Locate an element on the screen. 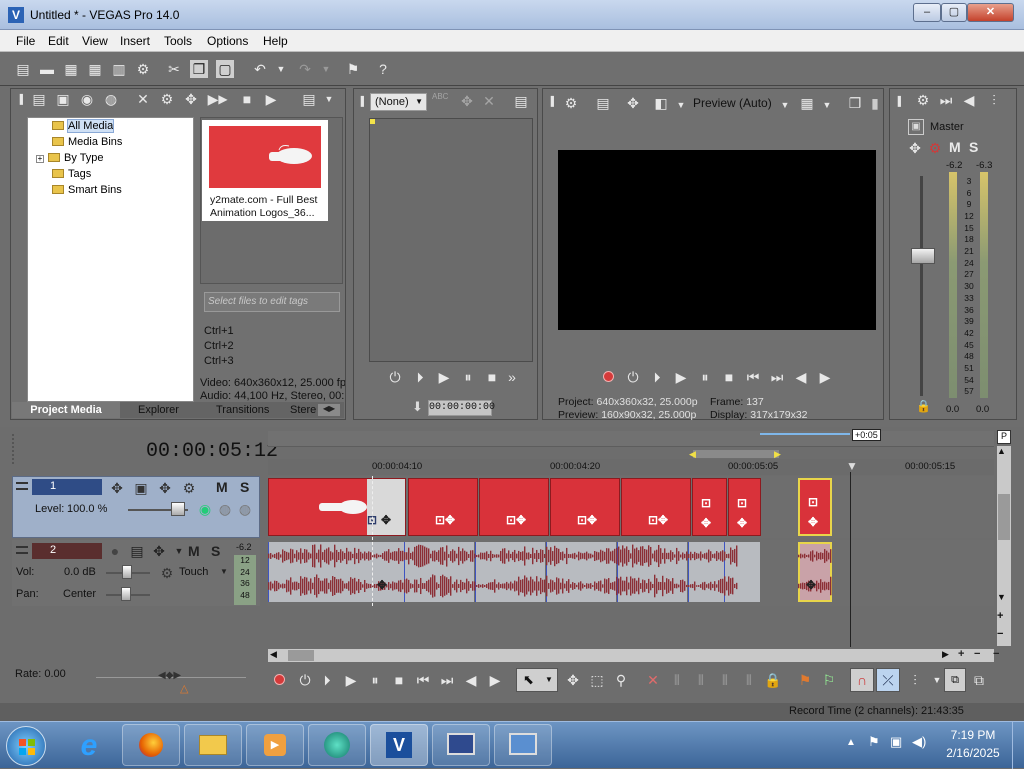 Image resolution: width=1024 pixels, height=769 pixels. horizontal-scroll-thumb is located at coordinates (301, 655).